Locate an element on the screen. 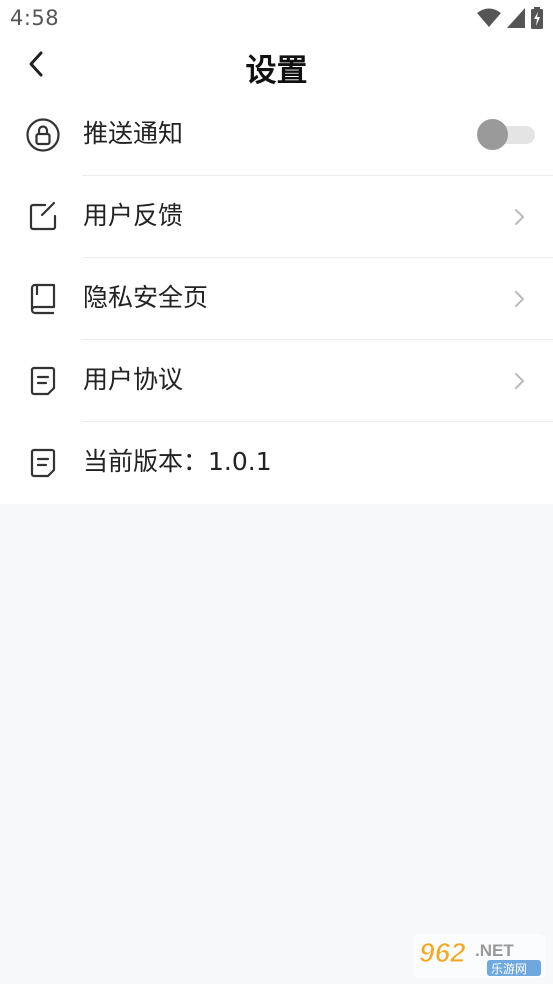  toggle-knob is located at coordinates (492, 134).